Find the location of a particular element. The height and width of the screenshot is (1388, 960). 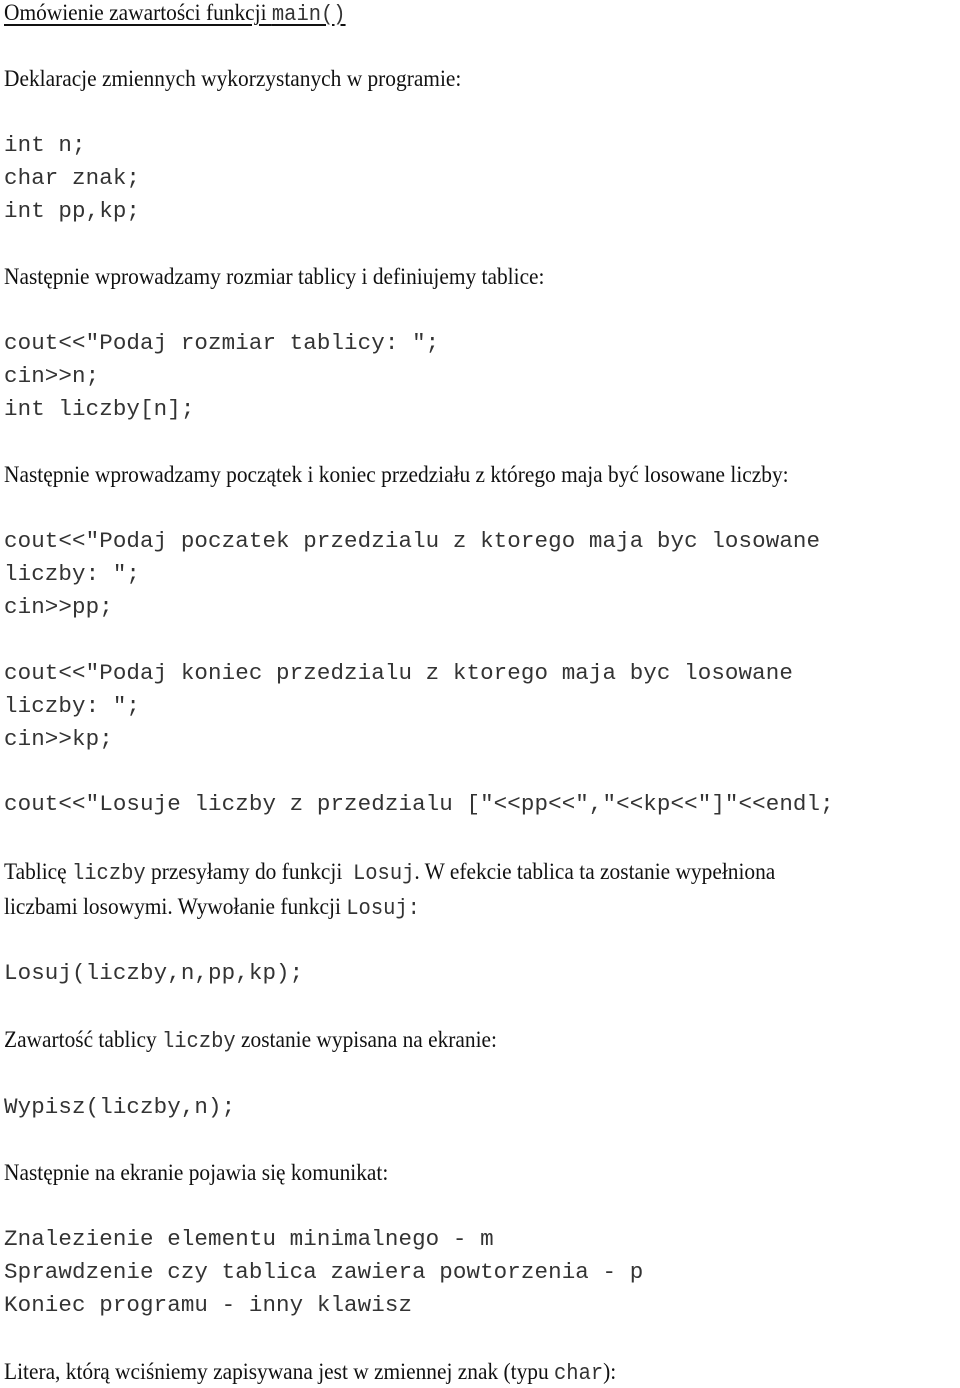

section-heading: Omówienie zawartości funkcji main() is located at coordinates (175, 13).